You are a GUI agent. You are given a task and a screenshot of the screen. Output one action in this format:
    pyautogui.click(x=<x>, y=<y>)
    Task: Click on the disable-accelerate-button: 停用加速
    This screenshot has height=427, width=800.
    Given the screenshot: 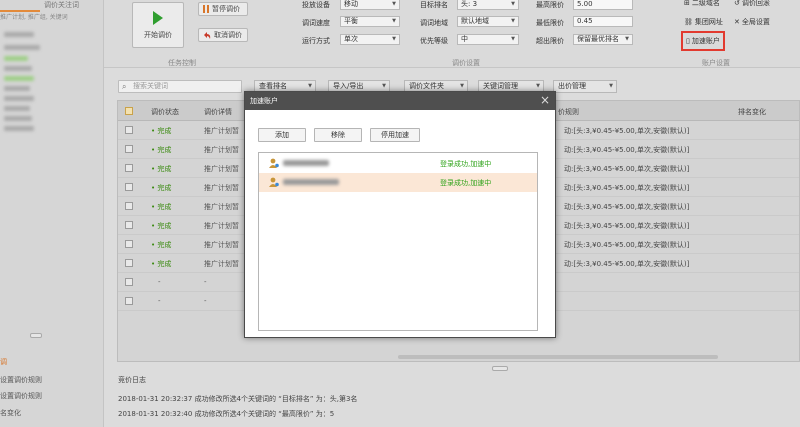 What is the action you would take?
    pyautogui.click(x=395, y=135)
    